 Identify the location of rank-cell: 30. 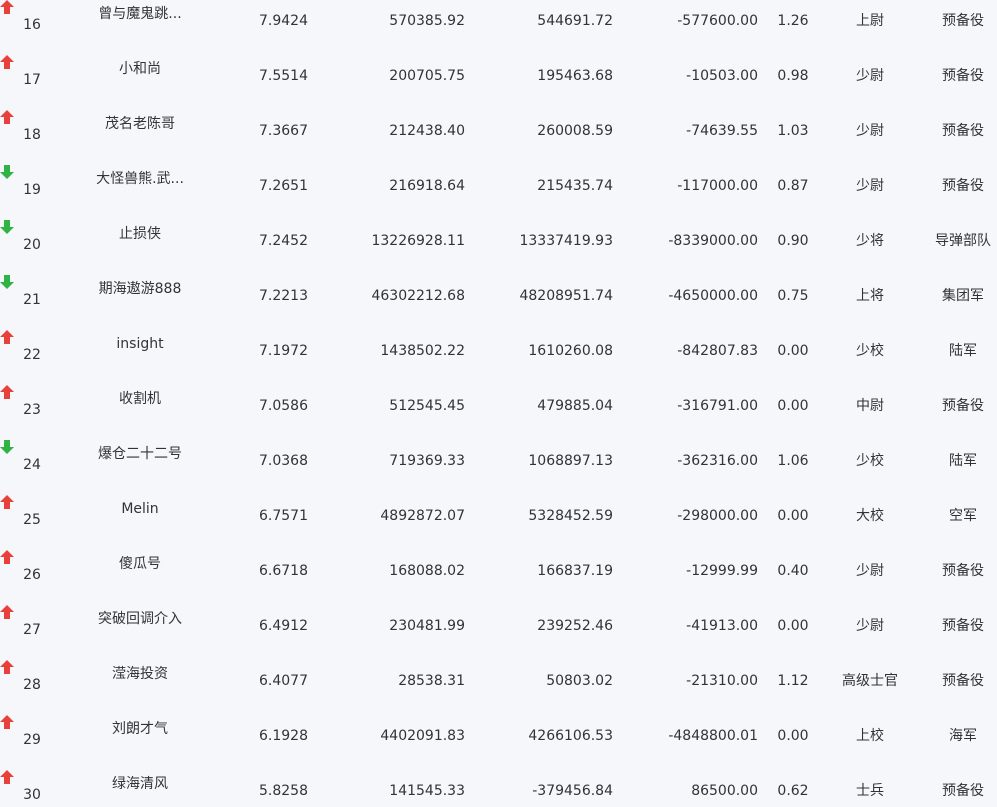
(32, 795).